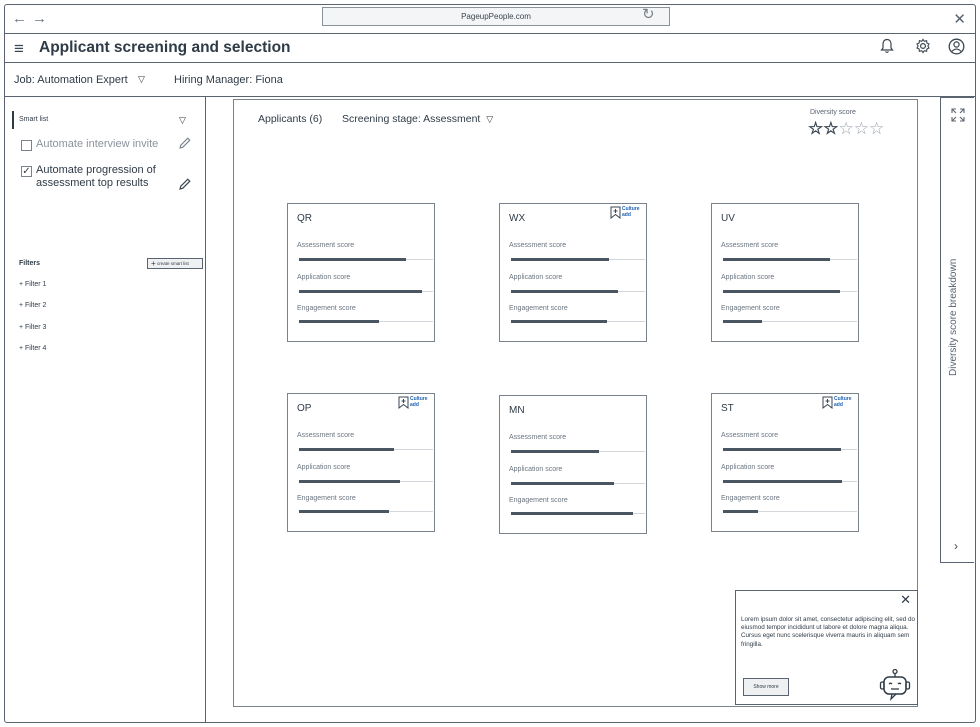 This screenshot has height=727, width=980. What do you see at coordinates (766, 687) in the screenshot?
I see `show-more-button: Show more` at bounding box center [766, 687].